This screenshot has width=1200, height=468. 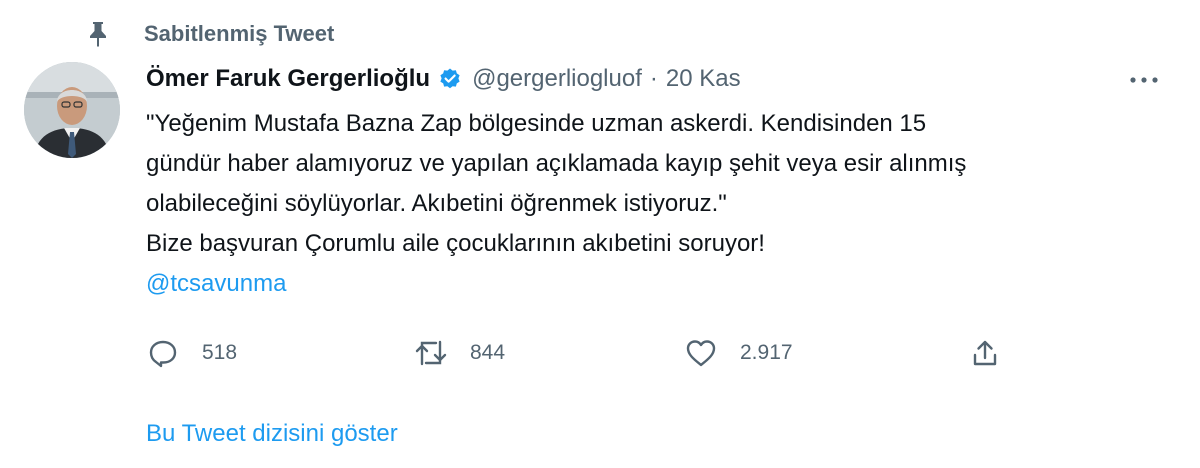 What do you see at coordinates (651, 284) in the screenshot?
I see `mention-link: @tcsavunma` at bounding box center [651, 284].